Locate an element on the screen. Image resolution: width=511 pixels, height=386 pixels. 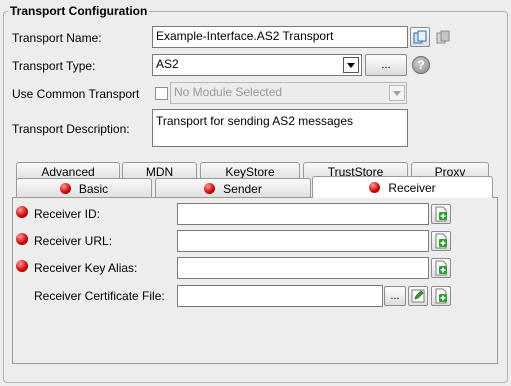
receiver-id-label: Receiver ID: is located at coordinates (67, 214).